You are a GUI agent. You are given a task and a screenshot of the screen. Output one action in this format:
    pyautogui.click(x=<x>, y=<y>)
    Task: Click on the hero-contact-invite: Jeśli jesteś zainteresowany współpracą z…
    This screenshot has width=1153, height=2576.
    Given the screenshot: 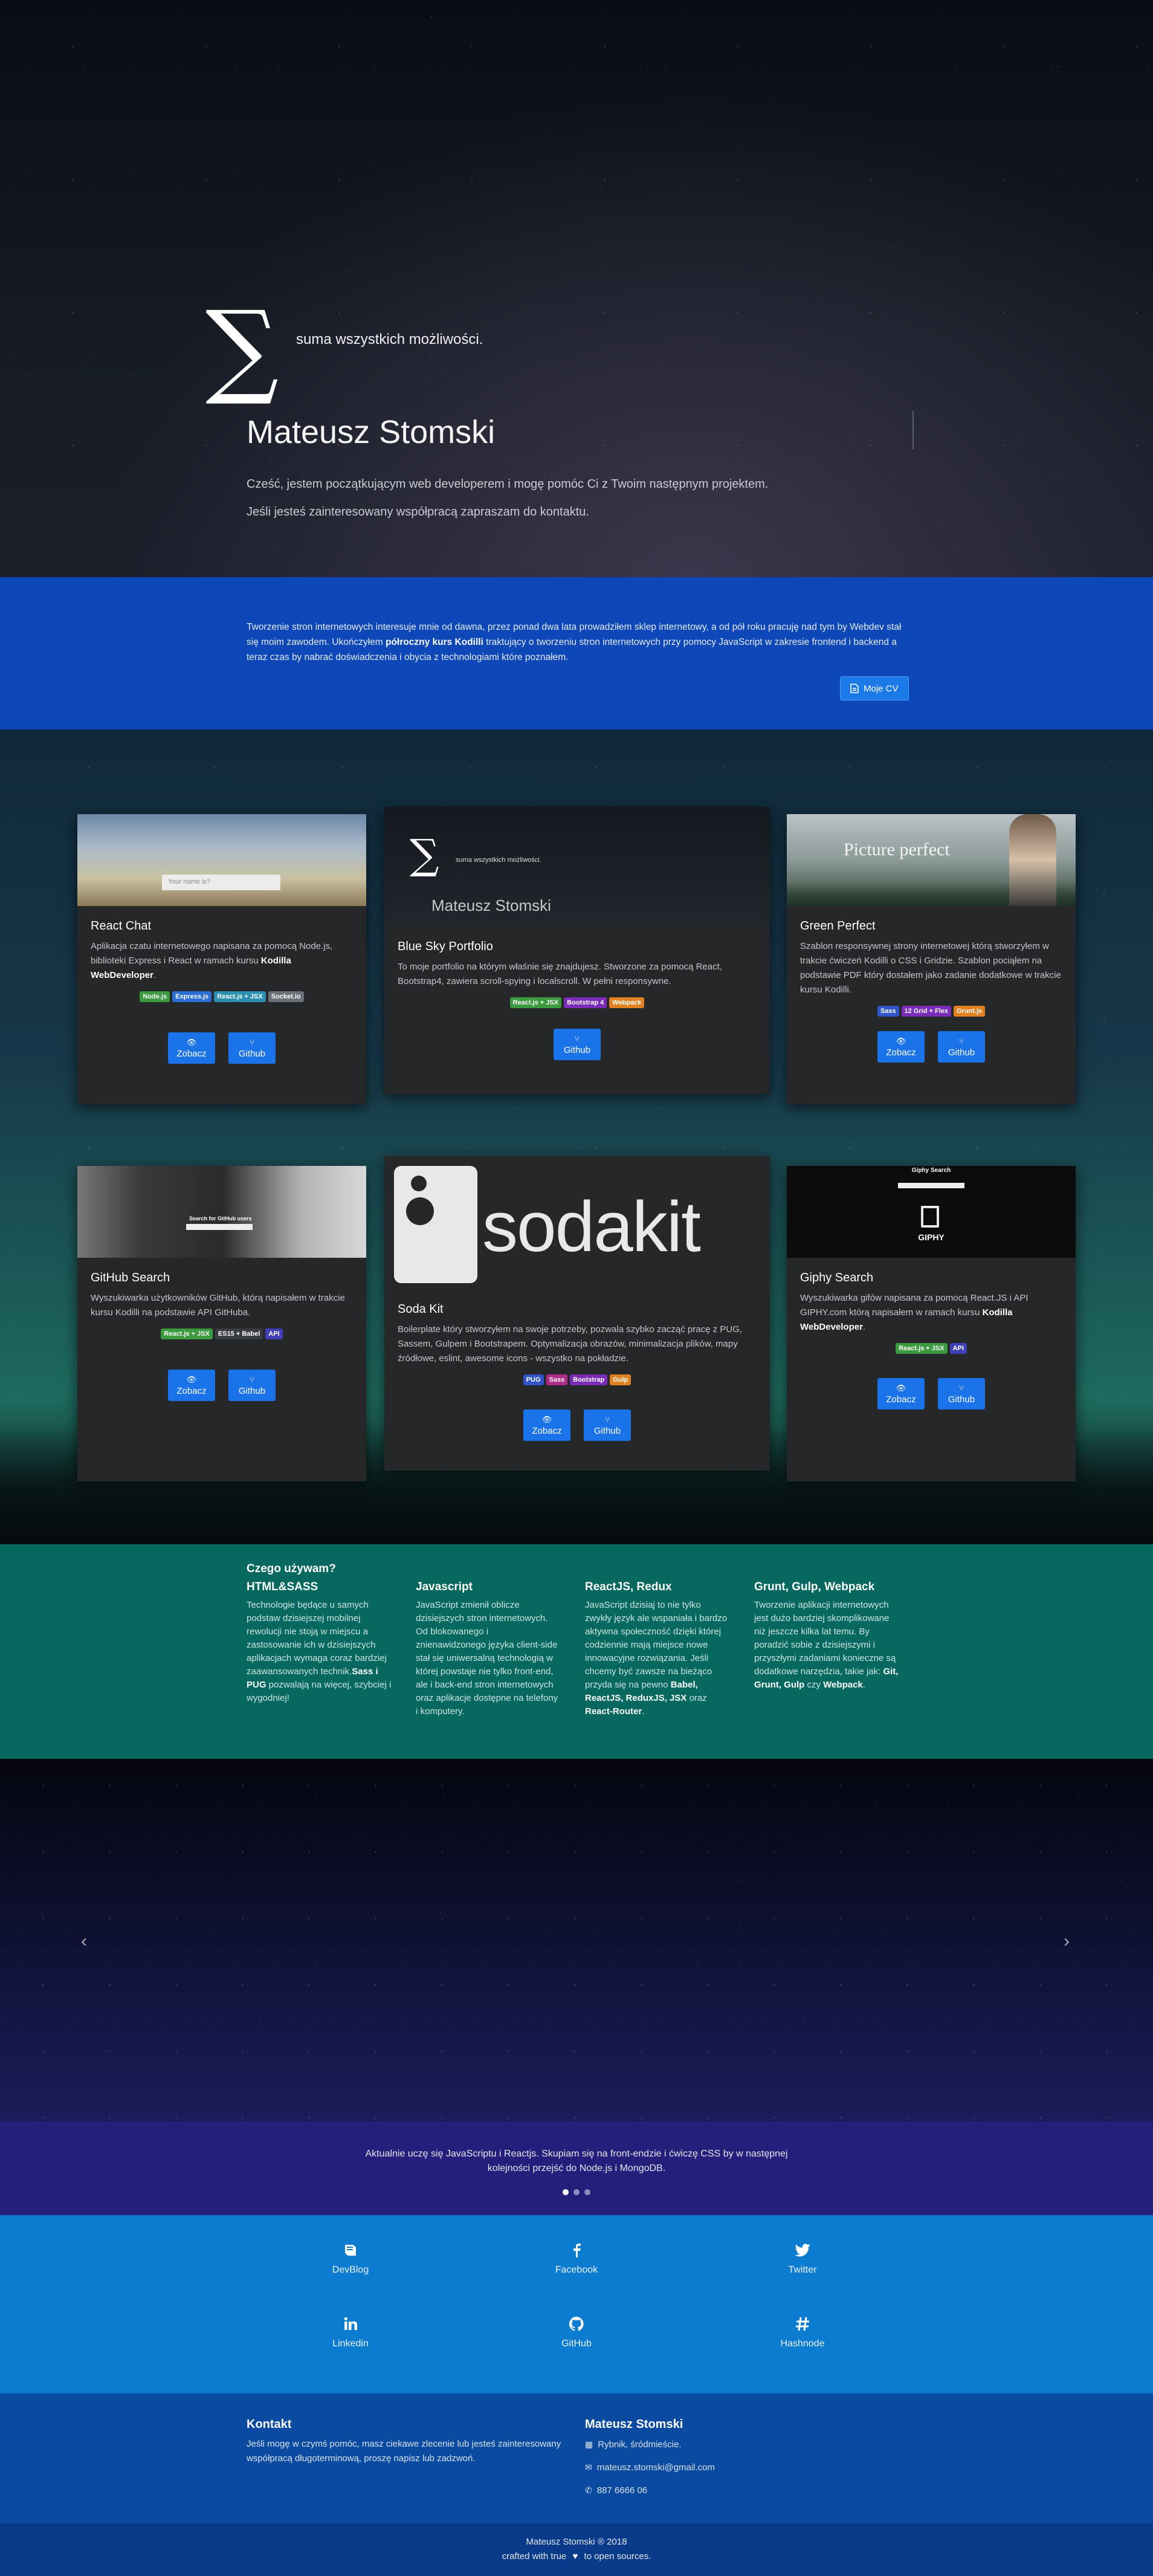 What is the action you would take?
    pyautogui.click(x=418, y=512)
    